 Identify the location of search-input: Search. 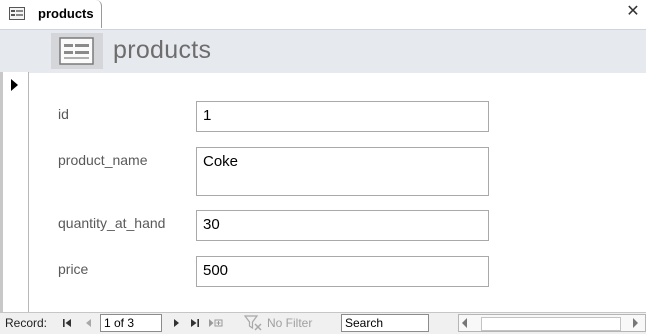
(385, 323).